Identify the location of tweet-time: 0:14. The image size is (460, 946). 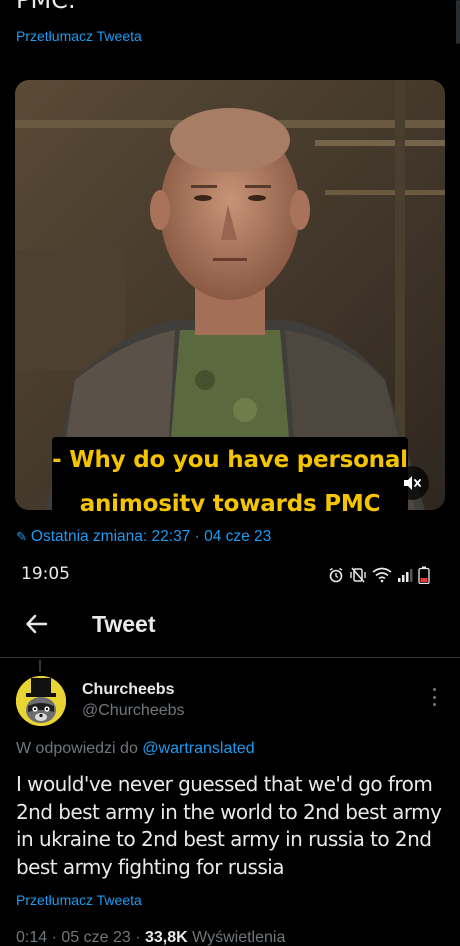
(31, 937).